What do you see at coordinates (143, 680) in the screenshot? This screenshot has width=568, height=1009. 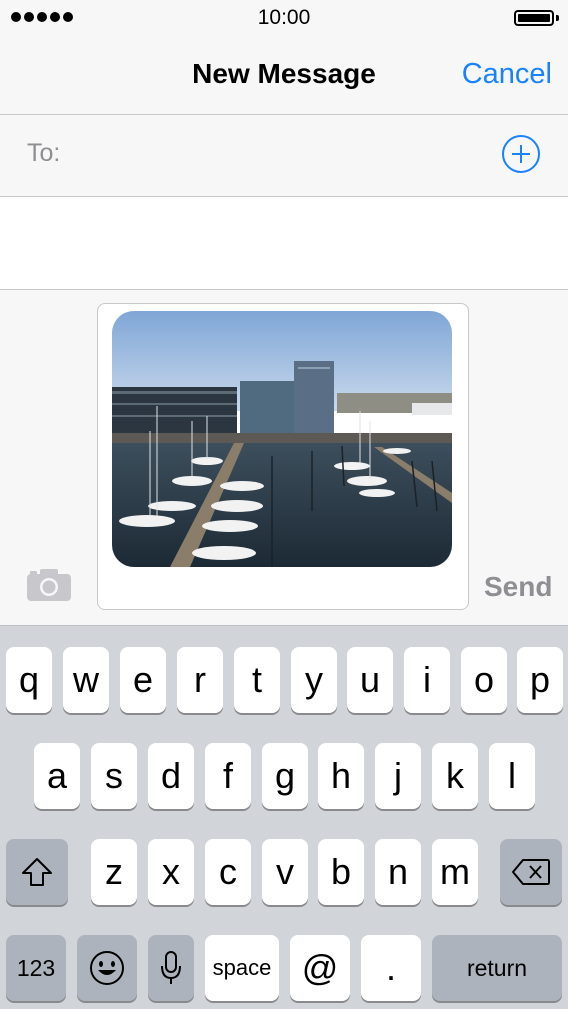 I see `key-e: e` at bounding box center [143, 680].